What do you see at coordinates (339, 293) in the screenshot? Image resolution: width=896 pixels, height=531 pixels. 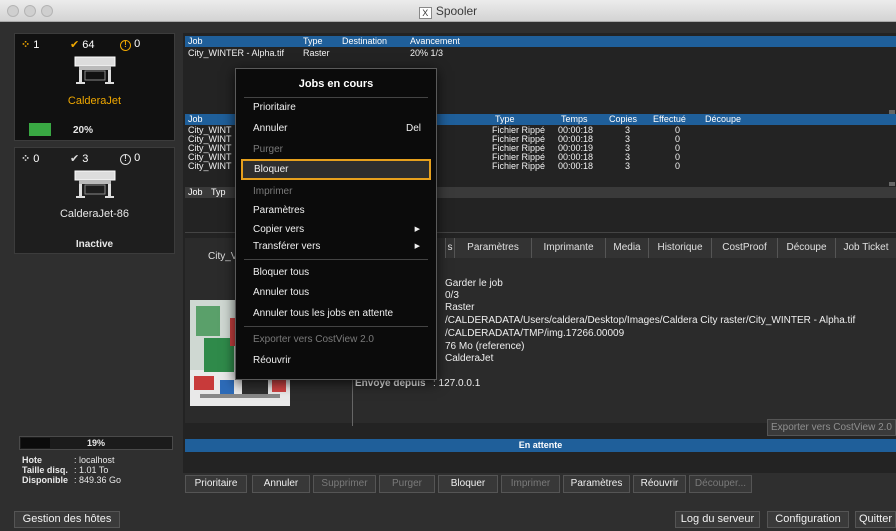 I see `menu-item-annuler-tous: Annuler tous` at bounding box center [339, 293].